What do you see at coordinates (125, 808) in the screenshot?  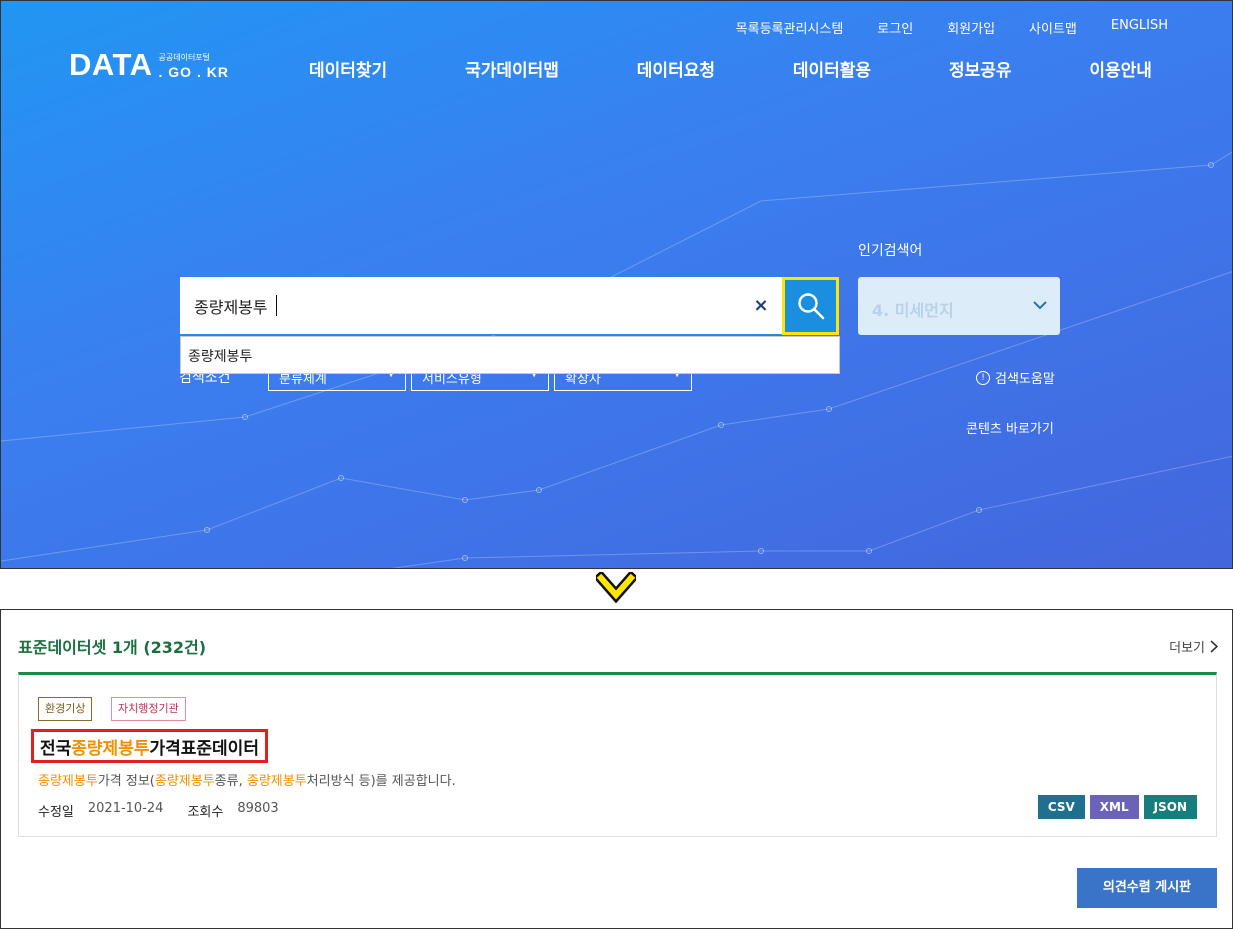 I see `updated-value: 2021-10-24` at bounding box center [125, 808].